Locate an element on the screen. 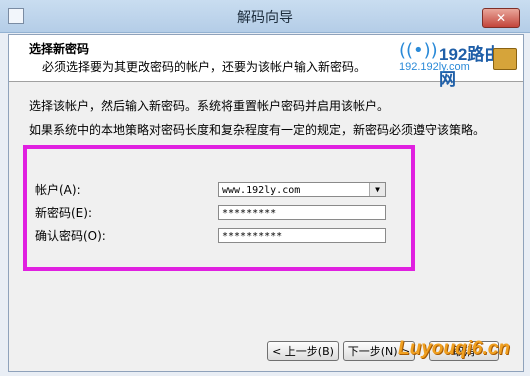  window-title: 解码向导 is located at coordinates (265, 18).